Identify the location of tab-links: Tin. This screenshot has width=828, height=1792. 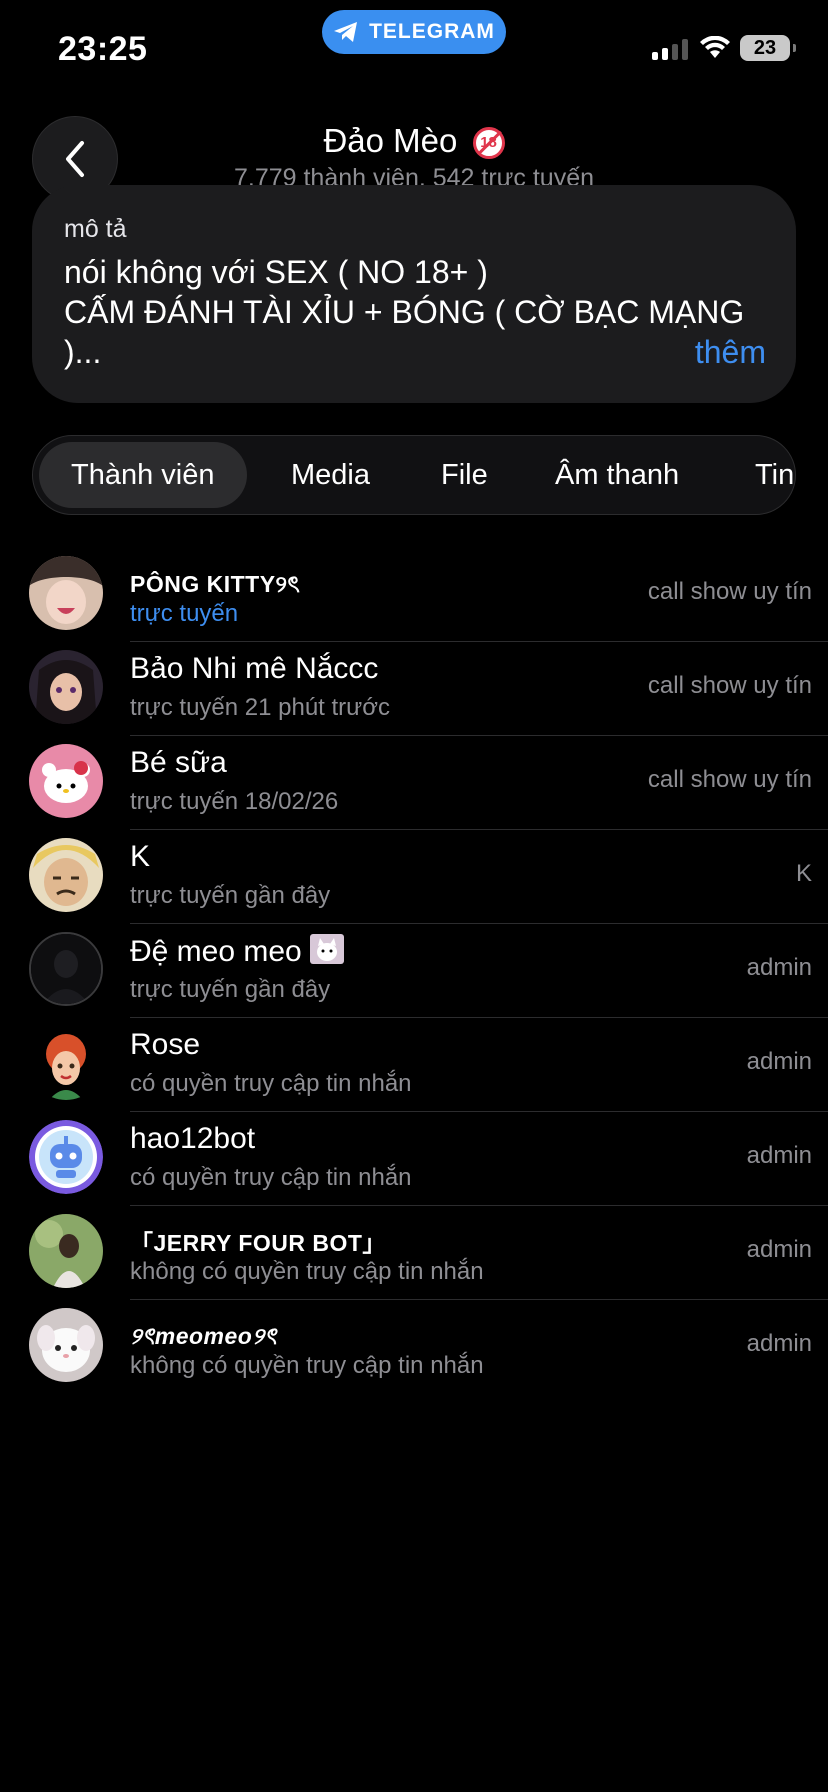
(774, 475).